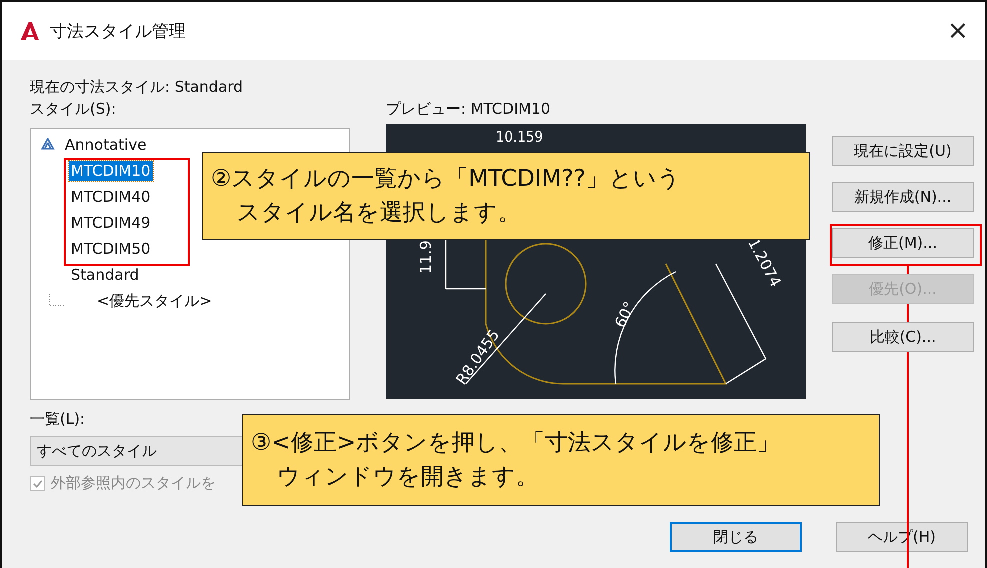 Image resolution: width=987 pixels, height=568 pixels. What do you see at coordinates (111, 223) in the screenshot?
I see `style-item: MTCDIM49` at bounding box center [111, 223].